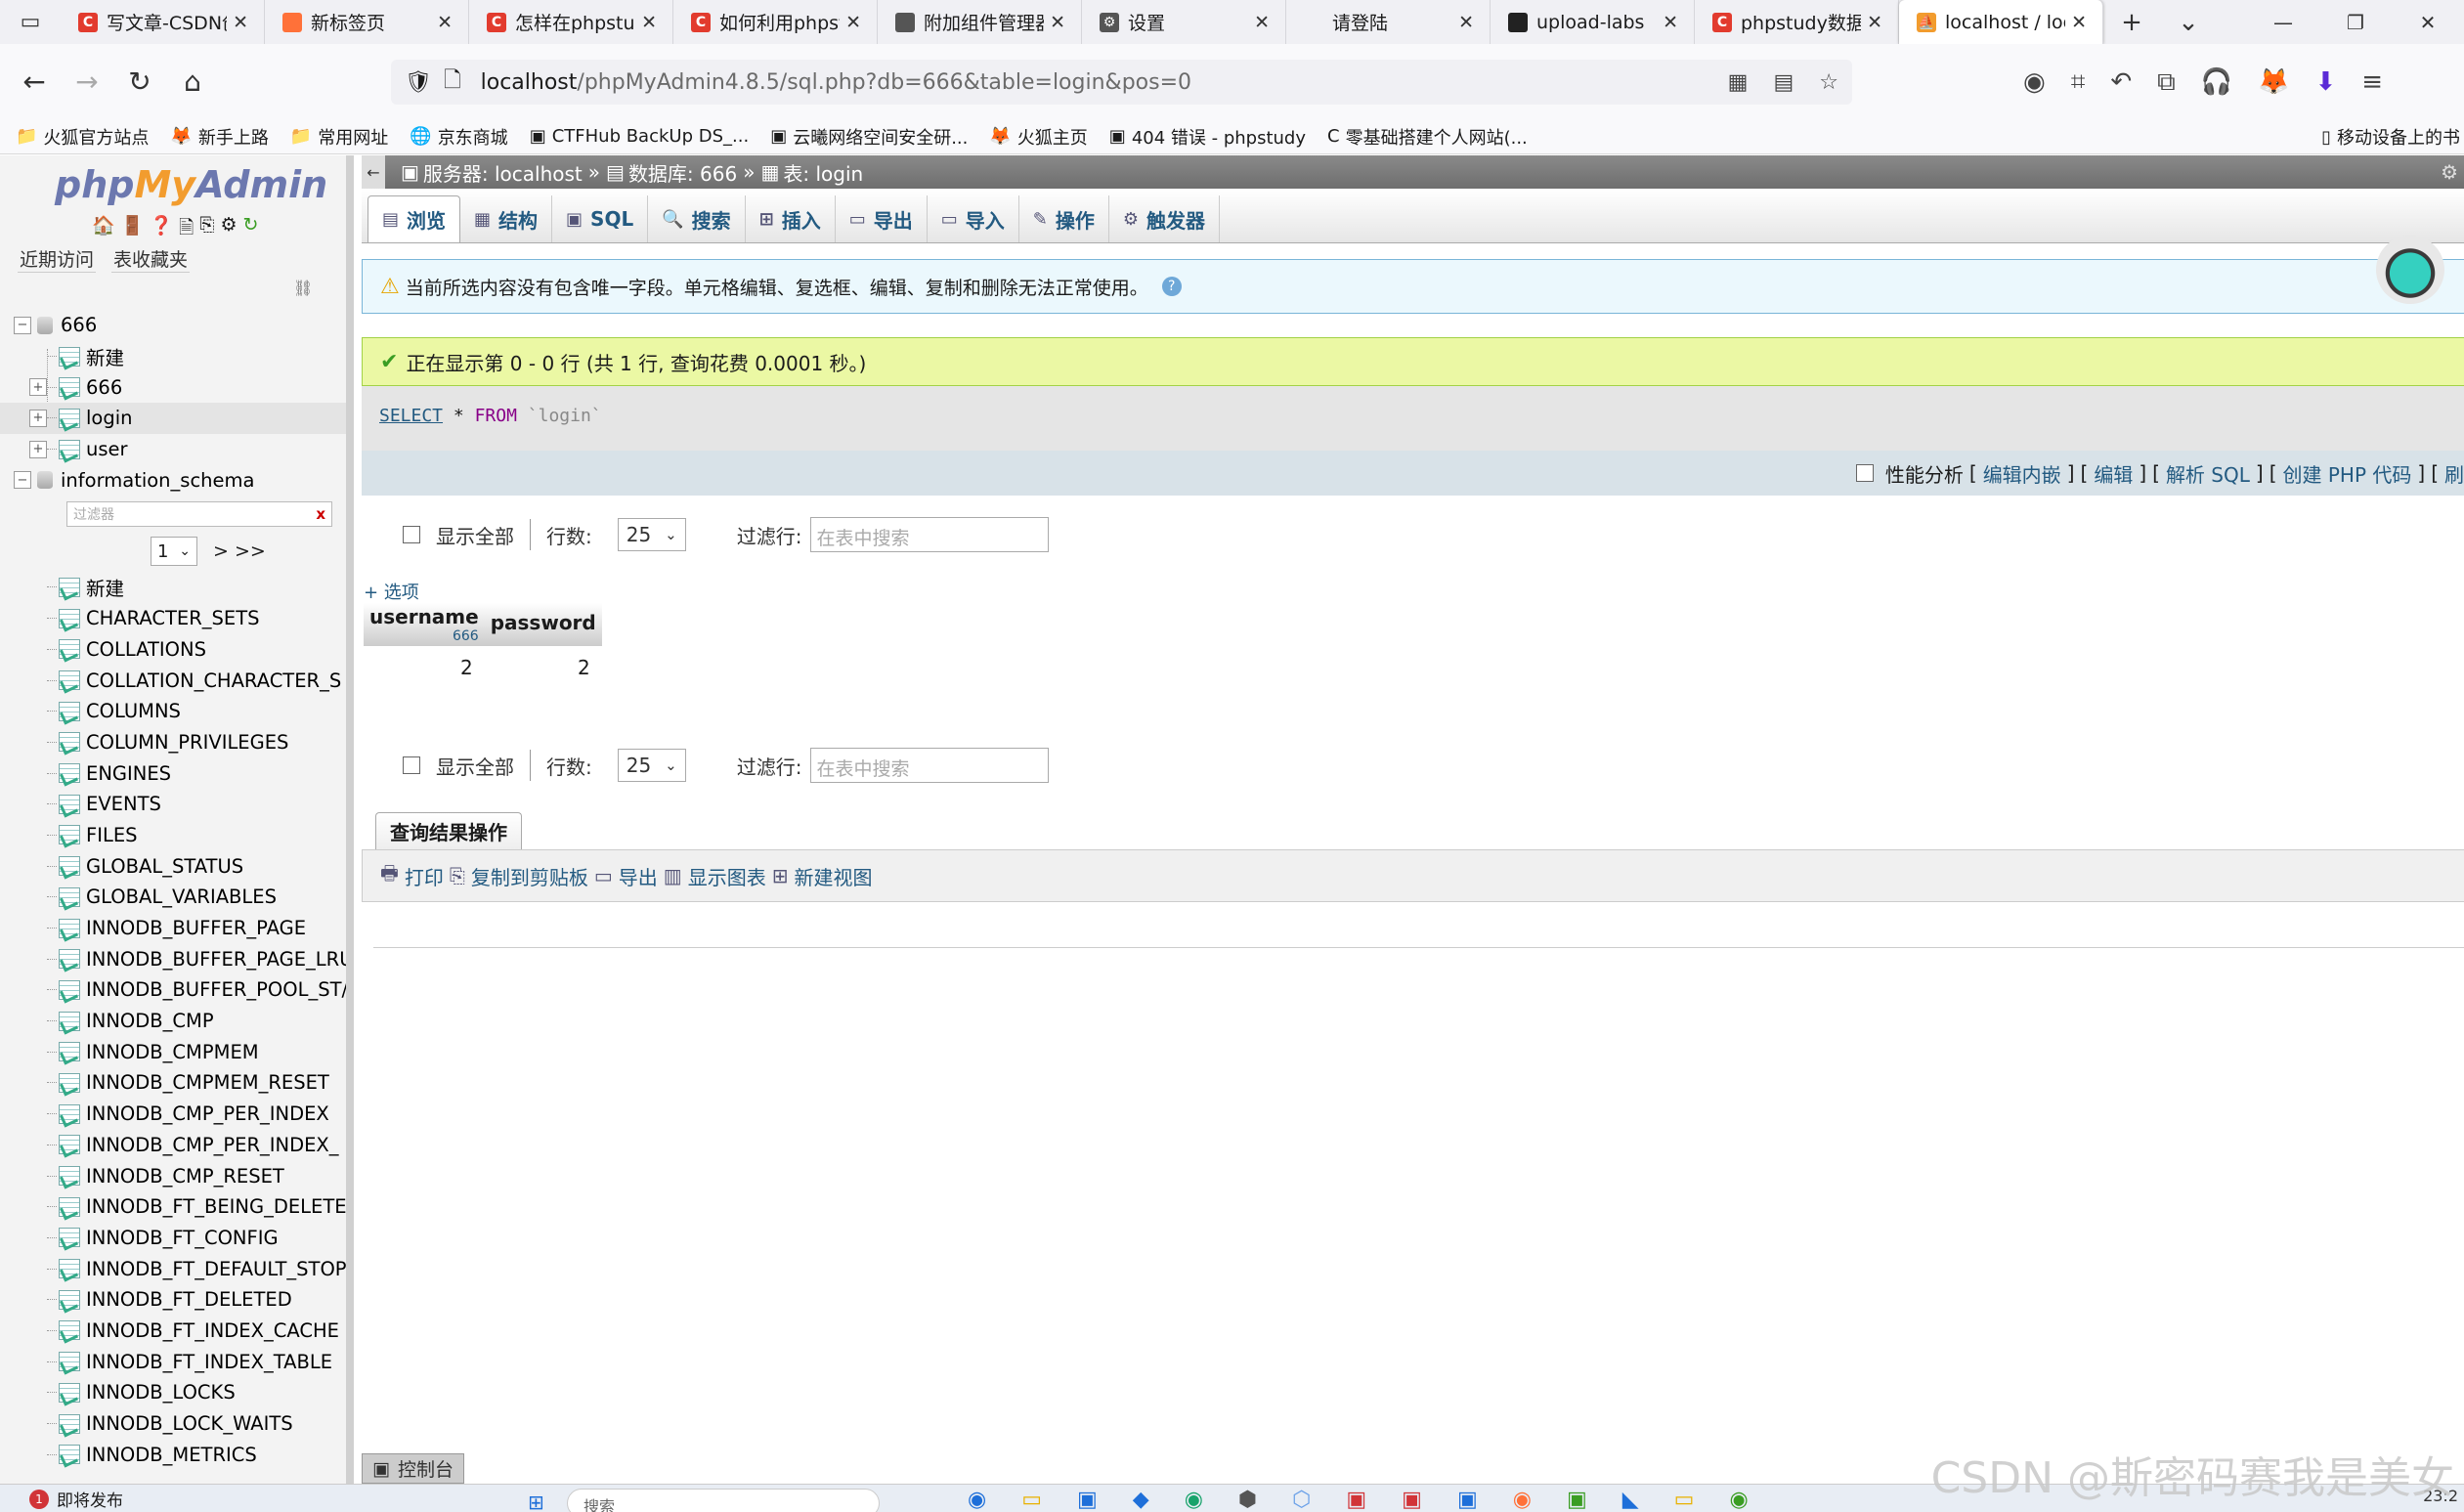 This screenshot has height=1512, width=2464. What do you see at coordinates (2449, 172) in the screenshot?
I see `page-settings-gear-icon: ⚙` at bounding box center [2449, 172].